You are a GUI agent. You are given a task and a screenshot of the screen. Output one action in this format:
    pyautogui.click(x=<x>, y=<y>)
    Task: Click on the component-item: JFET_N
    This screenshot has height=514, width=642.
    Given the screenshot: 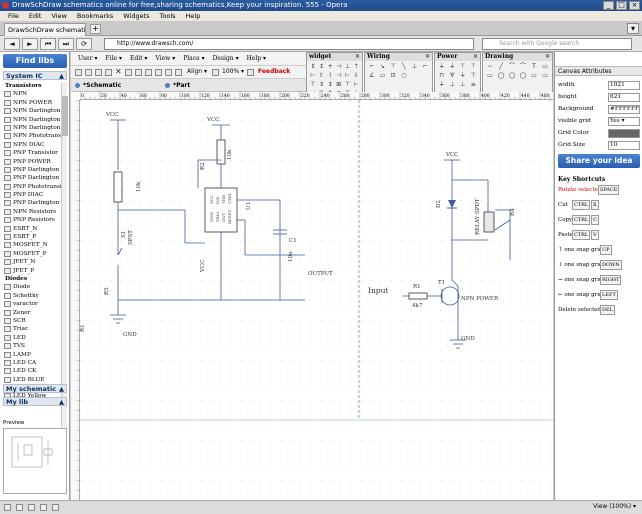 What is the action you would take?
    pyautogui.click(x=32, y=262)
    